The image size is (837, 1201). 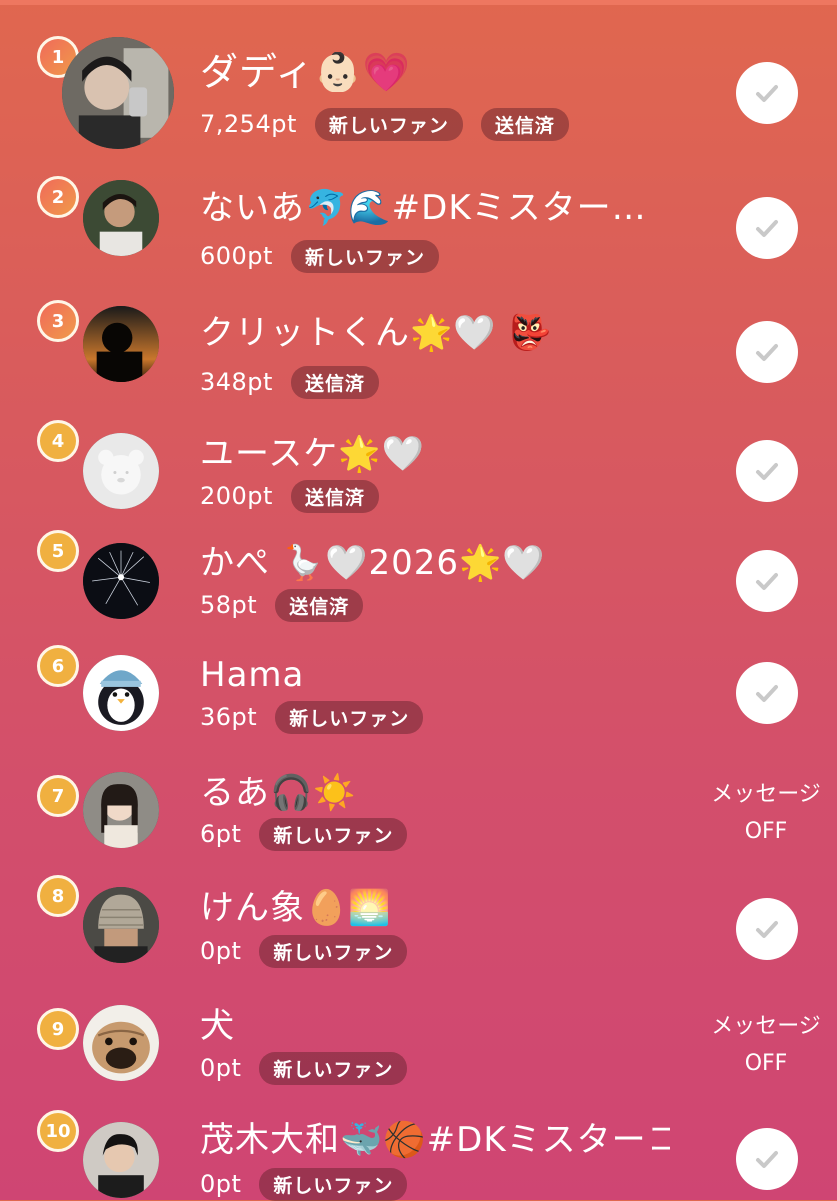 I want to click on fan-name: けん象🥚🌅, so click(x=296, y=908).